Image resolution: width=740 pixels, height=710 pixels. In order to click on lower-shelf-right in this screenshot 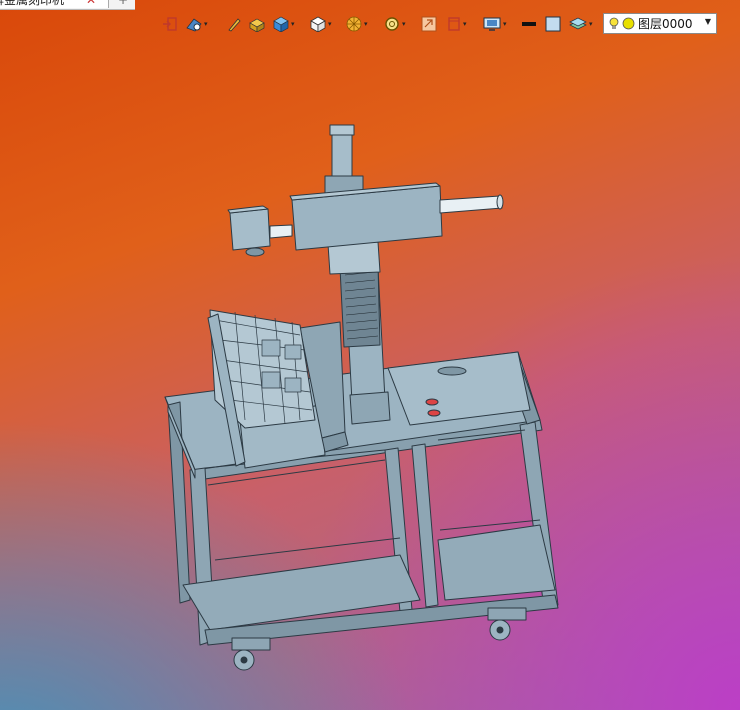, I will do `click(496, 562)`.